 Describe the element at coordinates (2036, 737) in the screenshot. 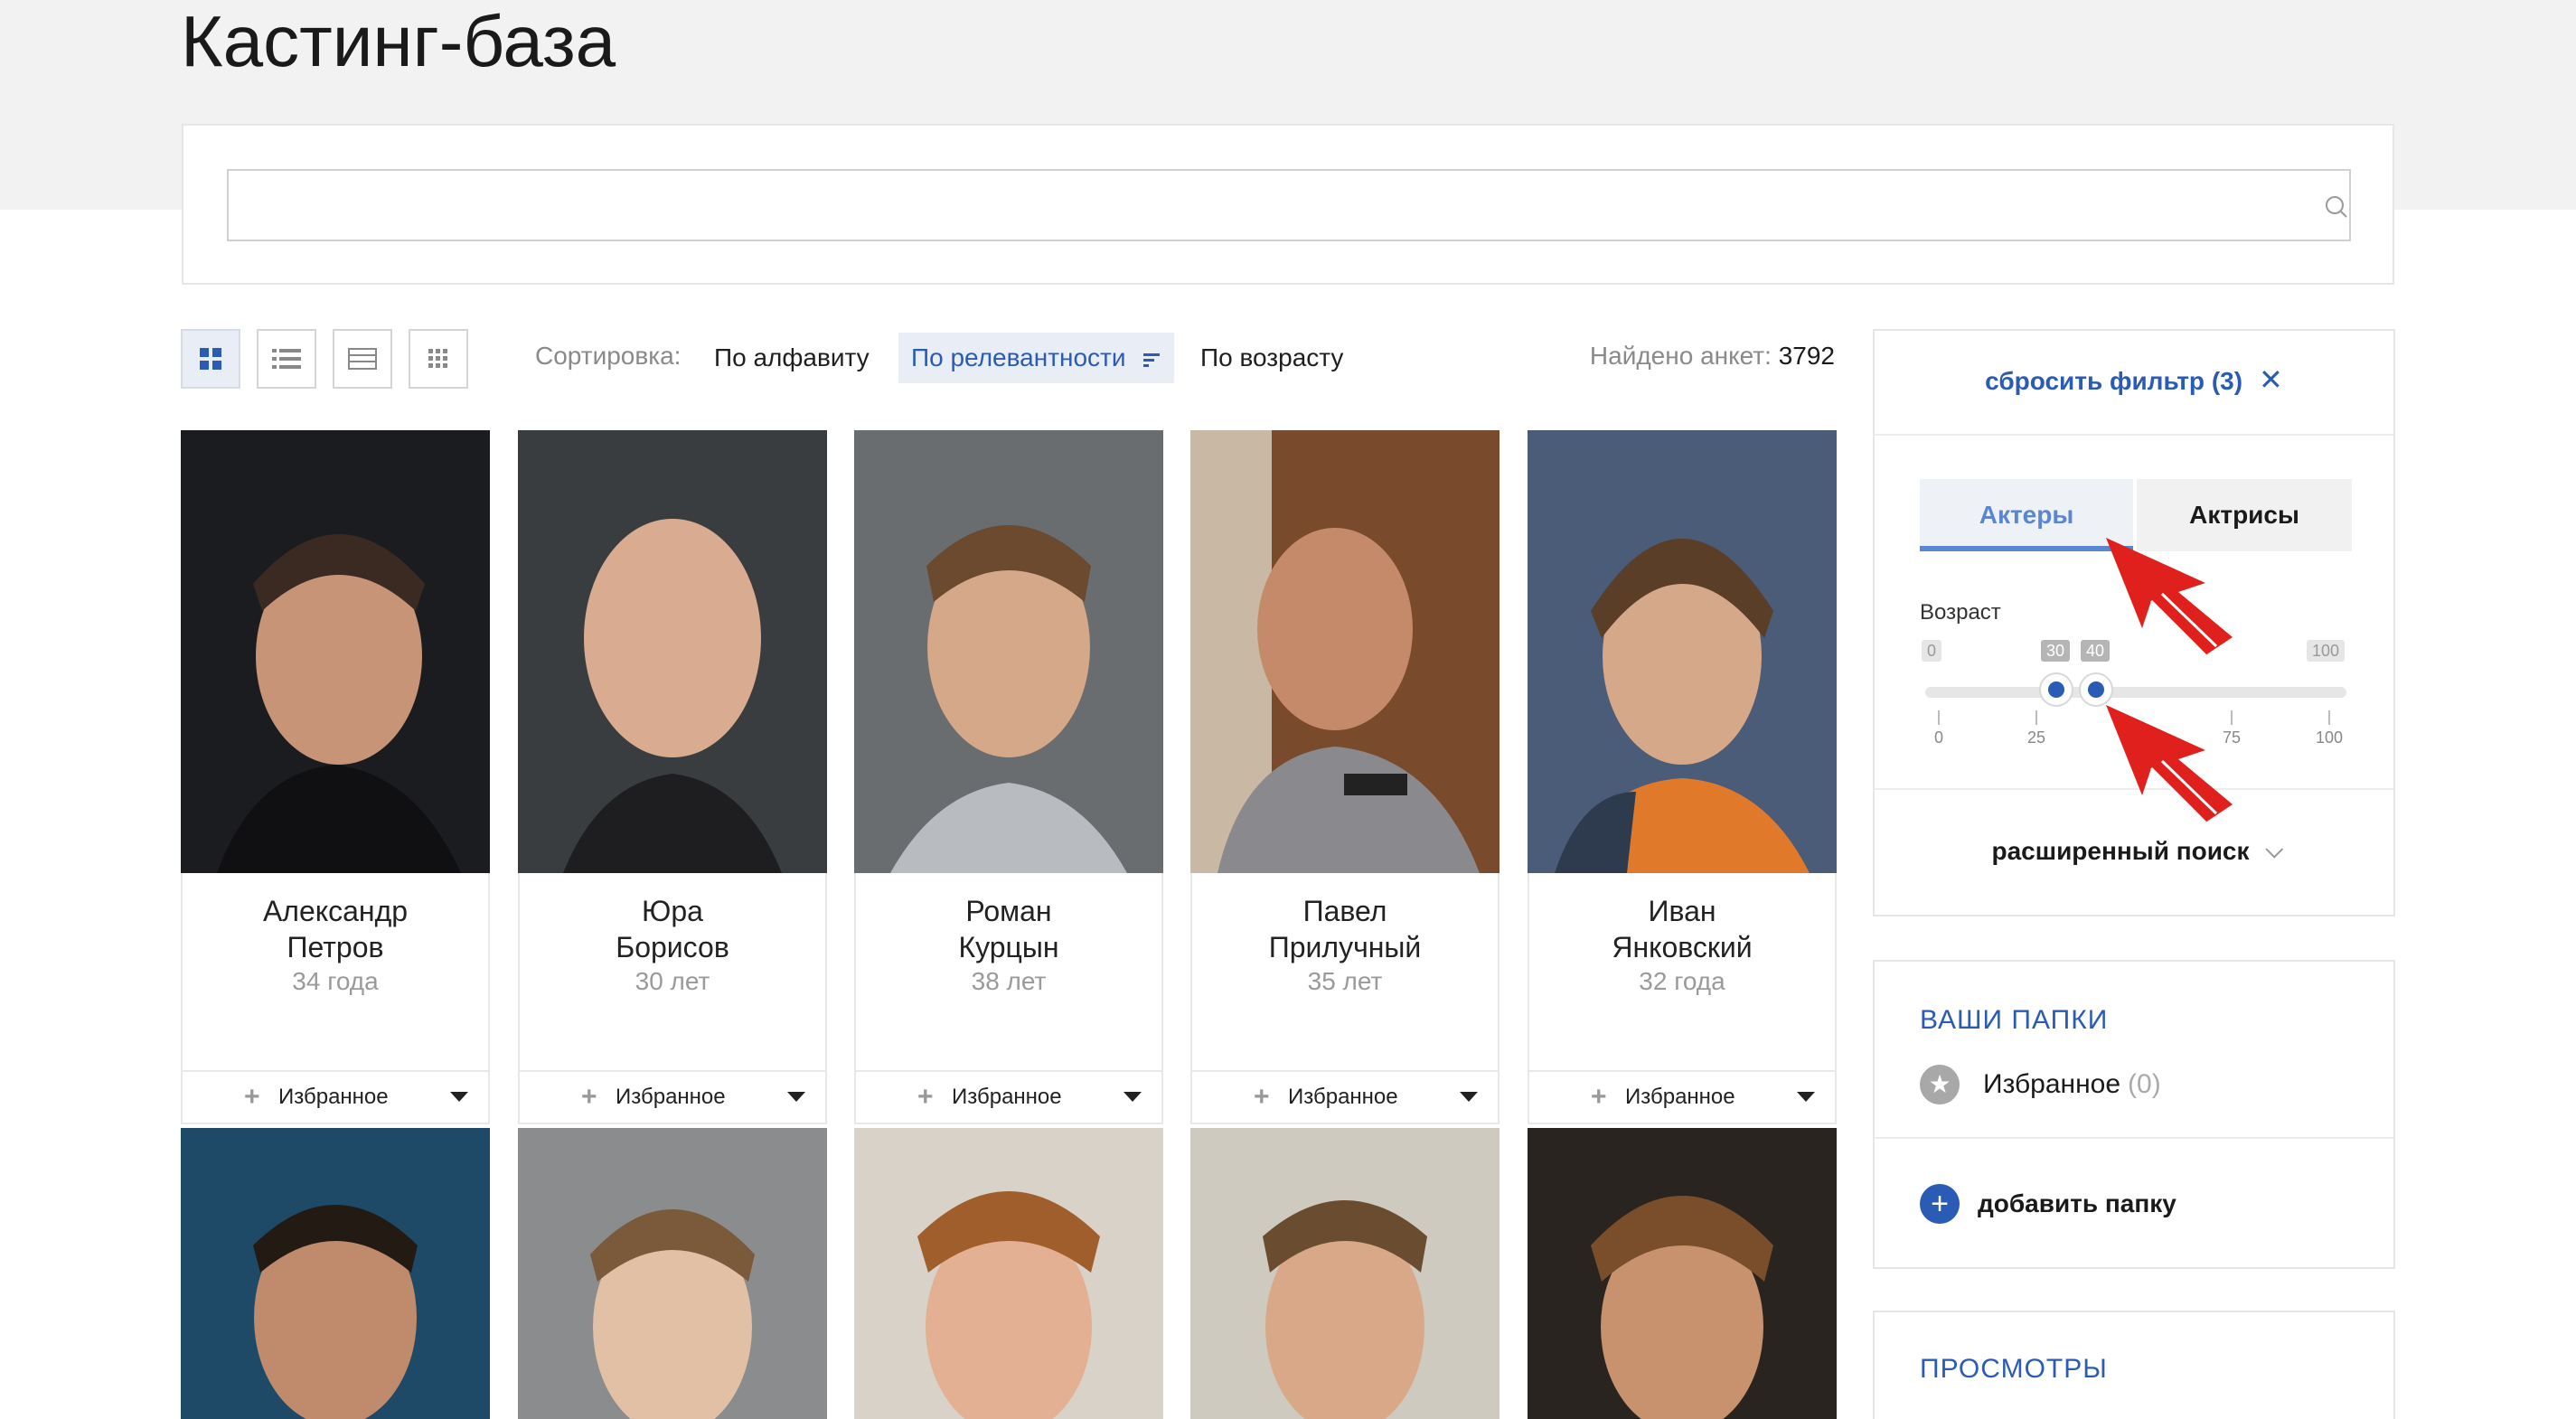

I see `slider-tick-label: 25` at that location.